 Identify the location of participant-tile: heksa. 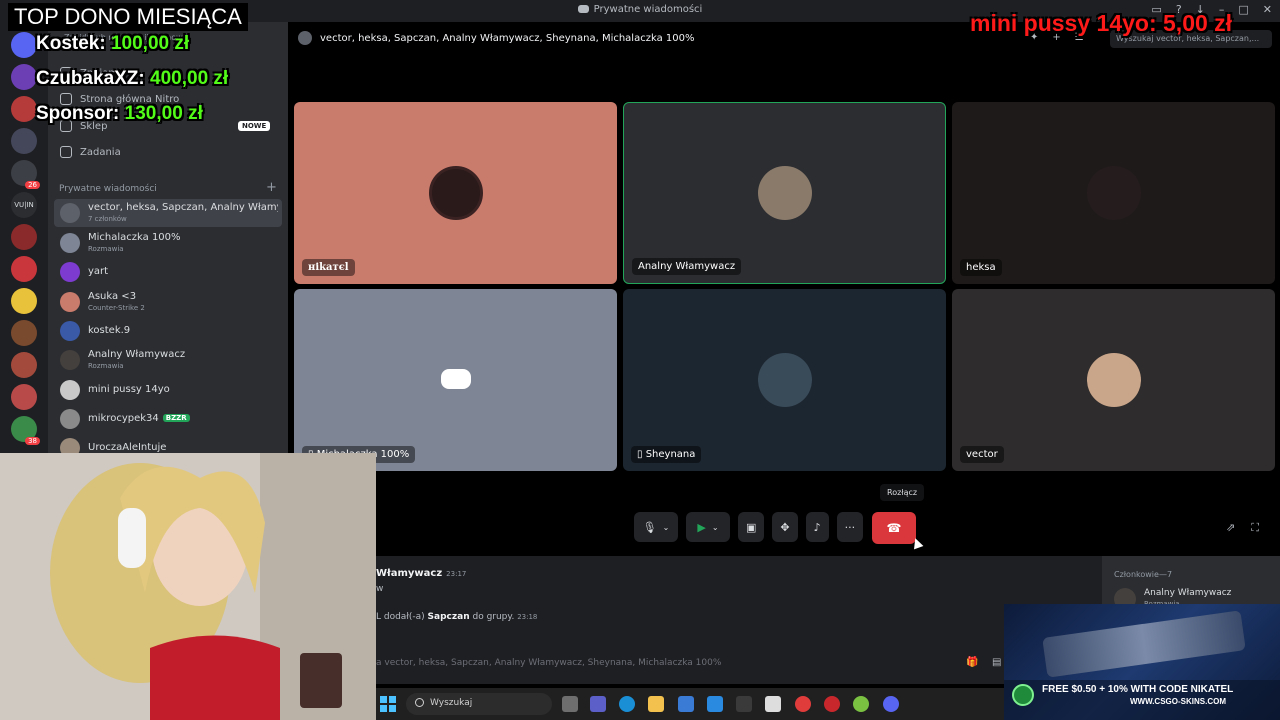
(1113, 193).